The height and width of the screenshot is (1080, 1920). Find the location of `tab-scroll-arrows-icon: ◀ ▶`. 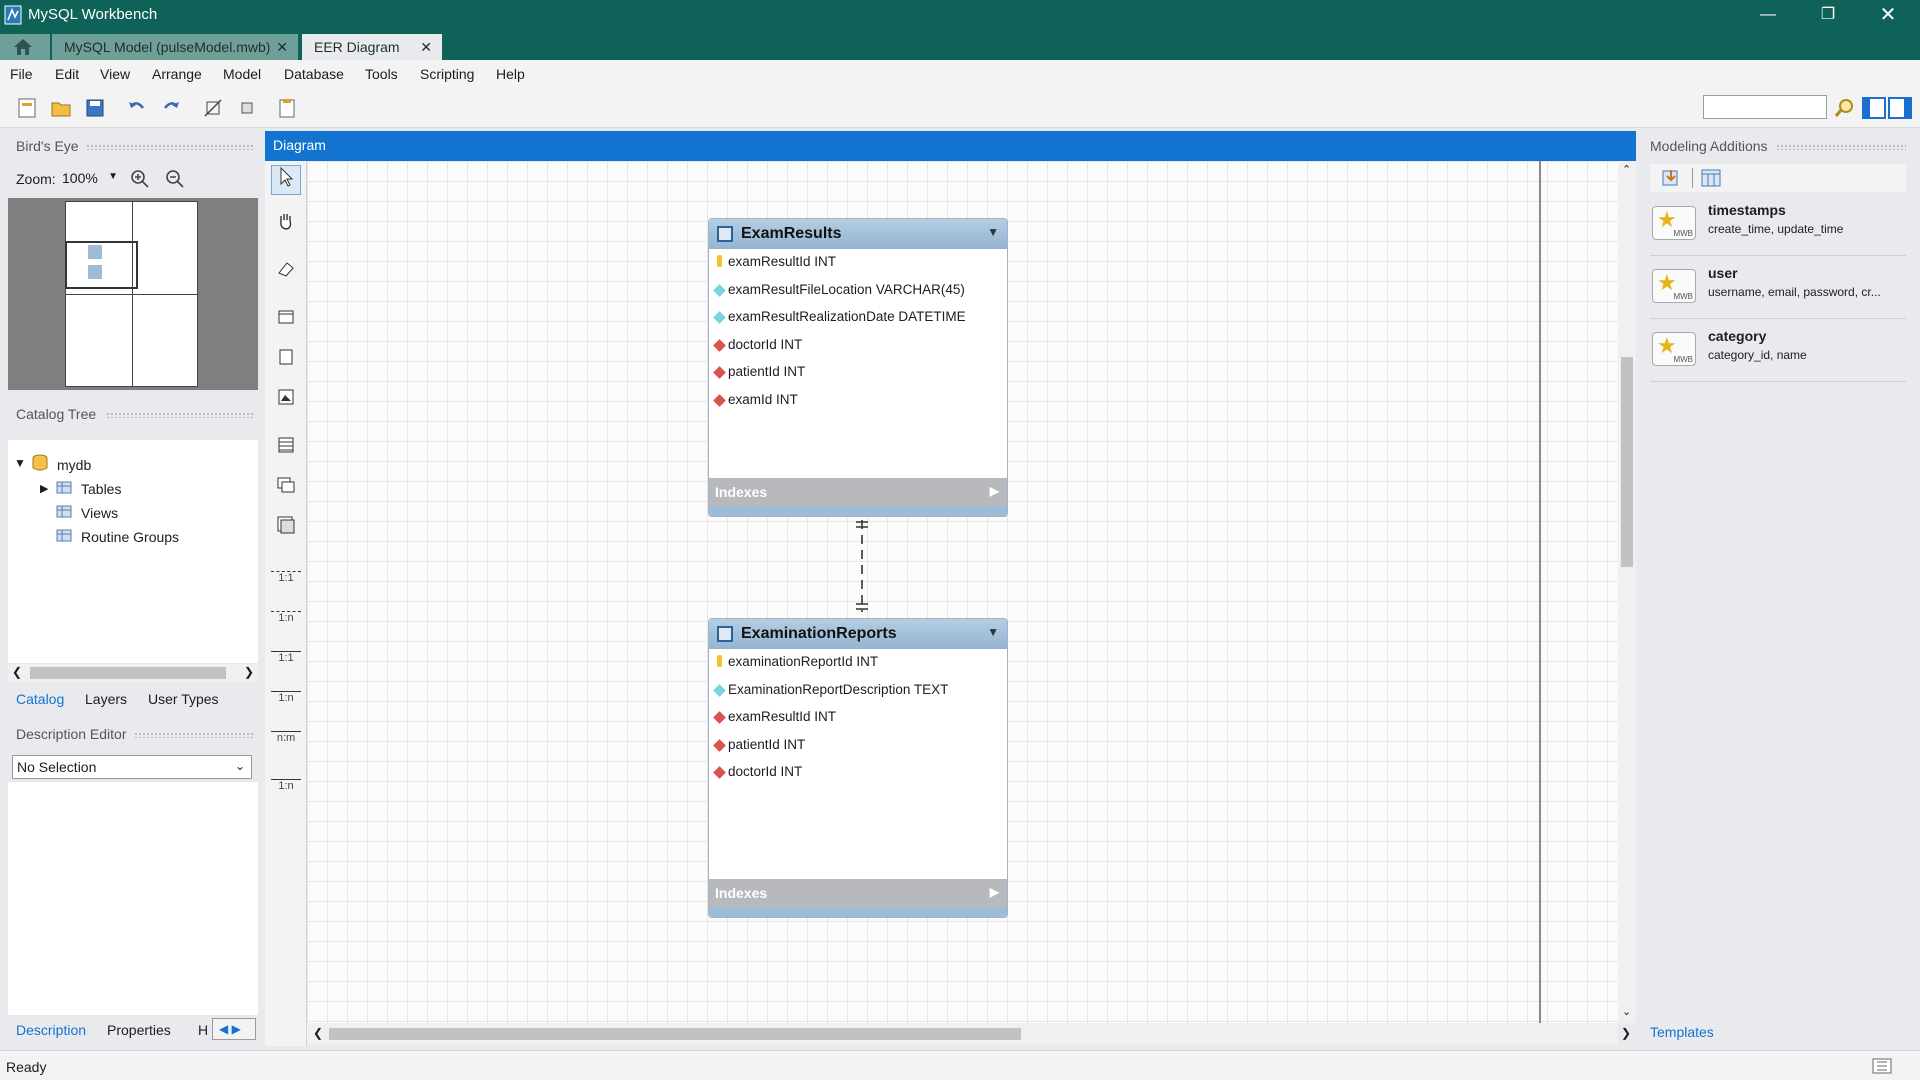

tab-scroll-arrows-icon: ◀ ▶ is located at coordinates (234, 1029).